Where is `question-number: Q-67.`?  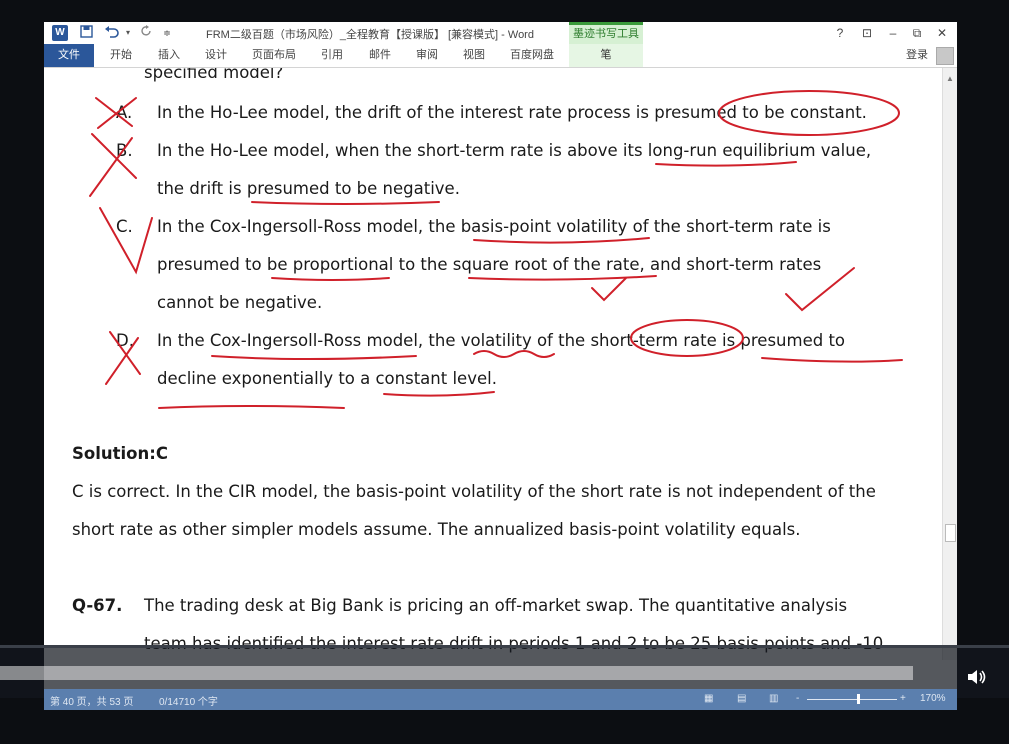
question-number: Q-67. is located at coordinates (97, 605).